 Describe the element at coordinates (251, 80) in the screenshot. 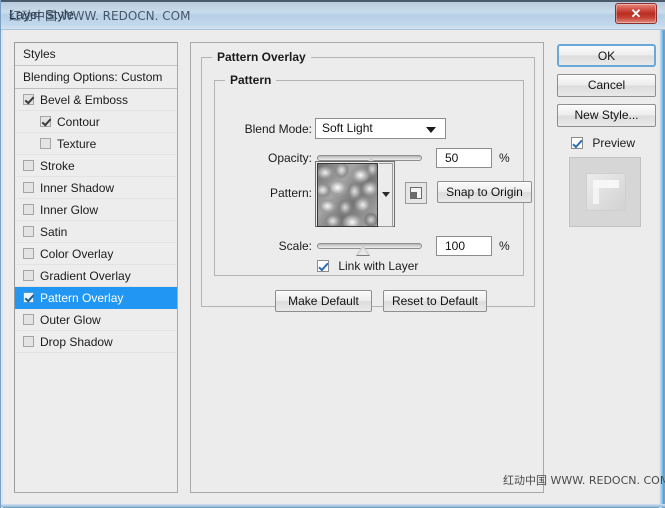

I see `pattern-group-title: Pattern` at that location.